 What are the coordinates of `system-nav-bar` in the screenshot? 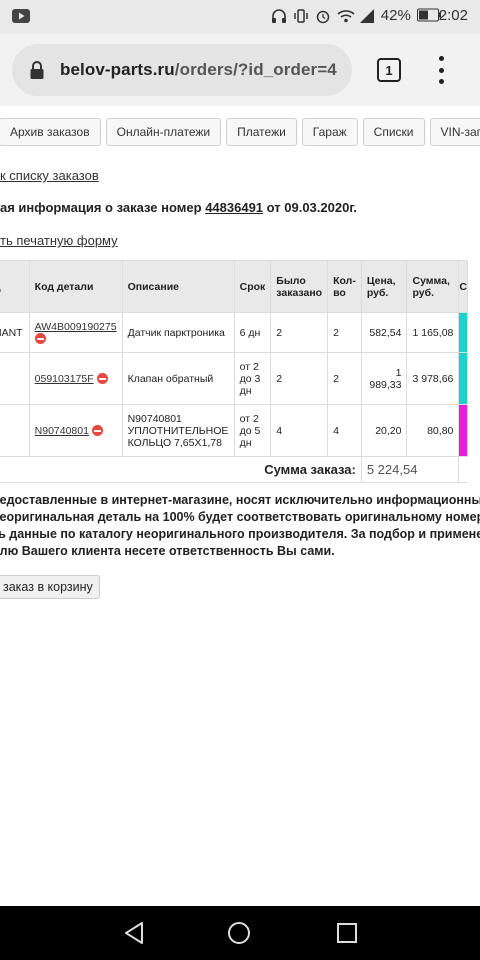 It's located at (240, 933).